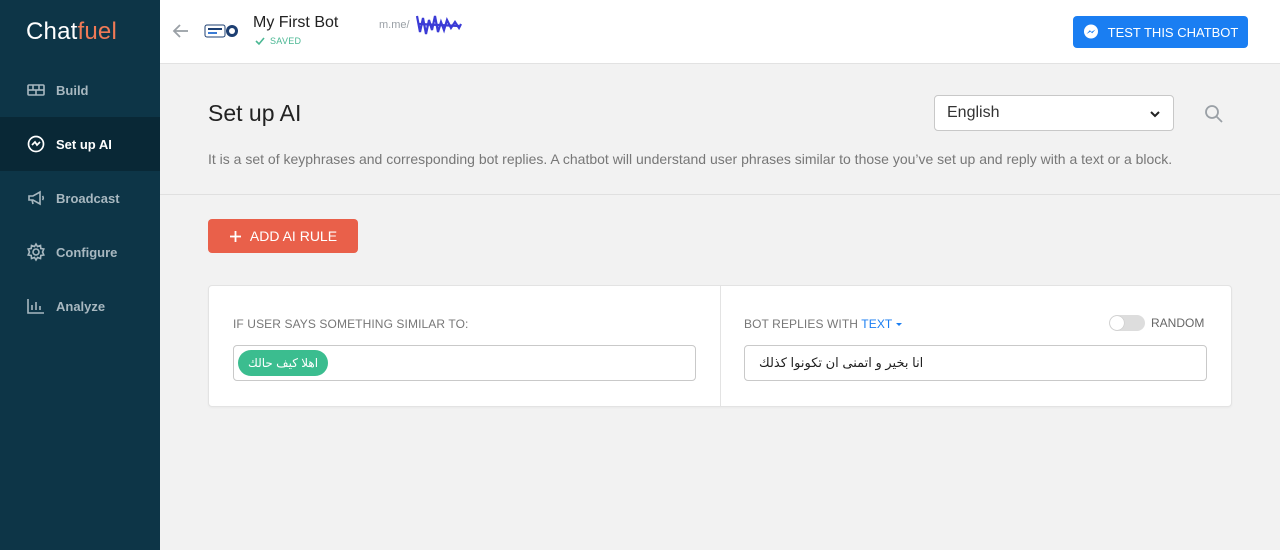 The height and width of the screenshot is (550, 1280). Describe the element at coordinates (1155, 114) in the screenshot. I see `chevron-down-icon` at that location.